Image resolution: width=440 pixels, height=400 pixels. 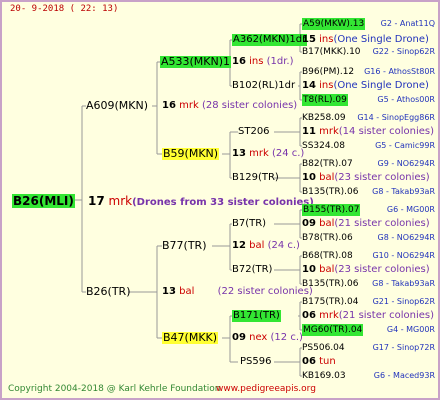 What do you see at coordinates (184, 245) in the screenshot?
I see `ds-name: B77(TR)` at bounding box center [184, 245].